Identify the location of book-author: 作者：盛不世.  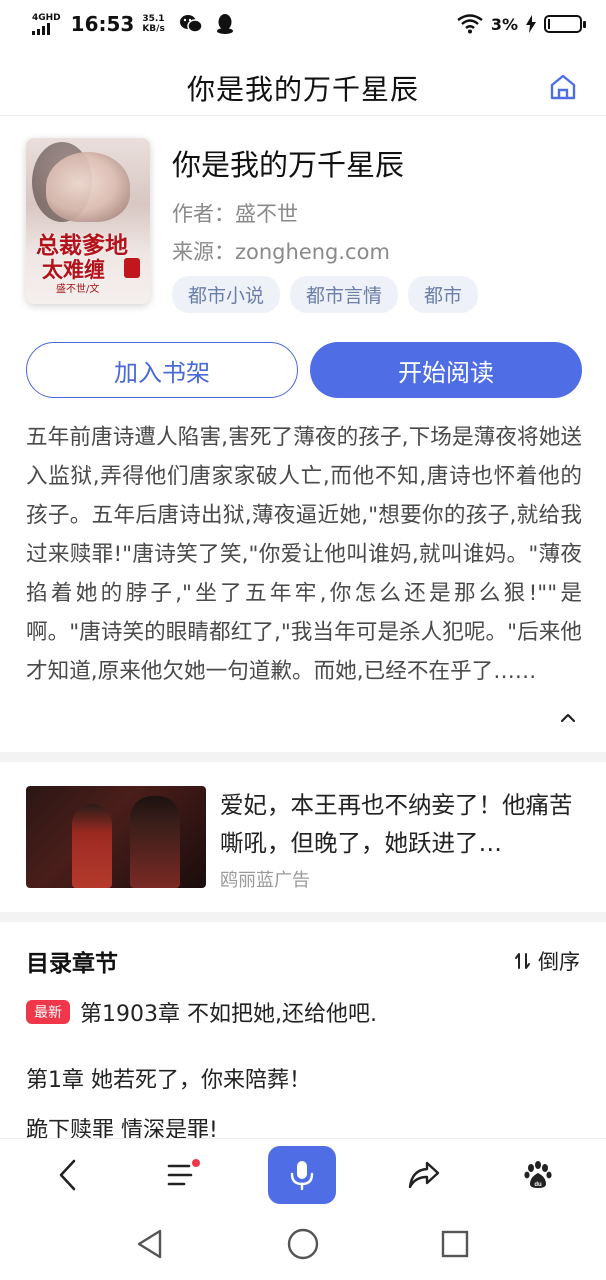
(235, 214).